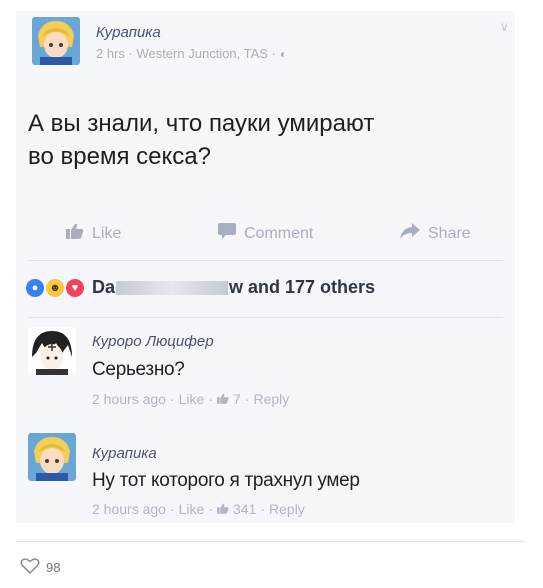 This screenshot has height=588, width=543. What do you see at coordinates (504, 27) in the screenshot?
I see `chevron-down-icon: ∨` at bounding box center [504, 27].